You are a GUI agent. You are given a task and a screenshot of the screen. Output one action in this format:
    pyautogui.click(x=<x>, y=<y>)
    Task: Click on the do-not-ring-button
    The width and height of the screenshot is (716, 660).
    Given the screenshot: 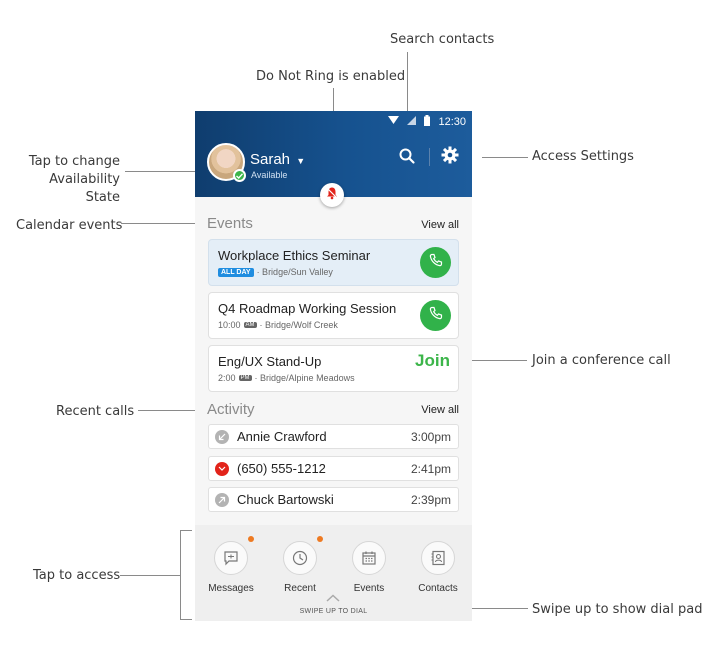 What is the action you would take?
    pyautogui.click(x=332, y=195)
    